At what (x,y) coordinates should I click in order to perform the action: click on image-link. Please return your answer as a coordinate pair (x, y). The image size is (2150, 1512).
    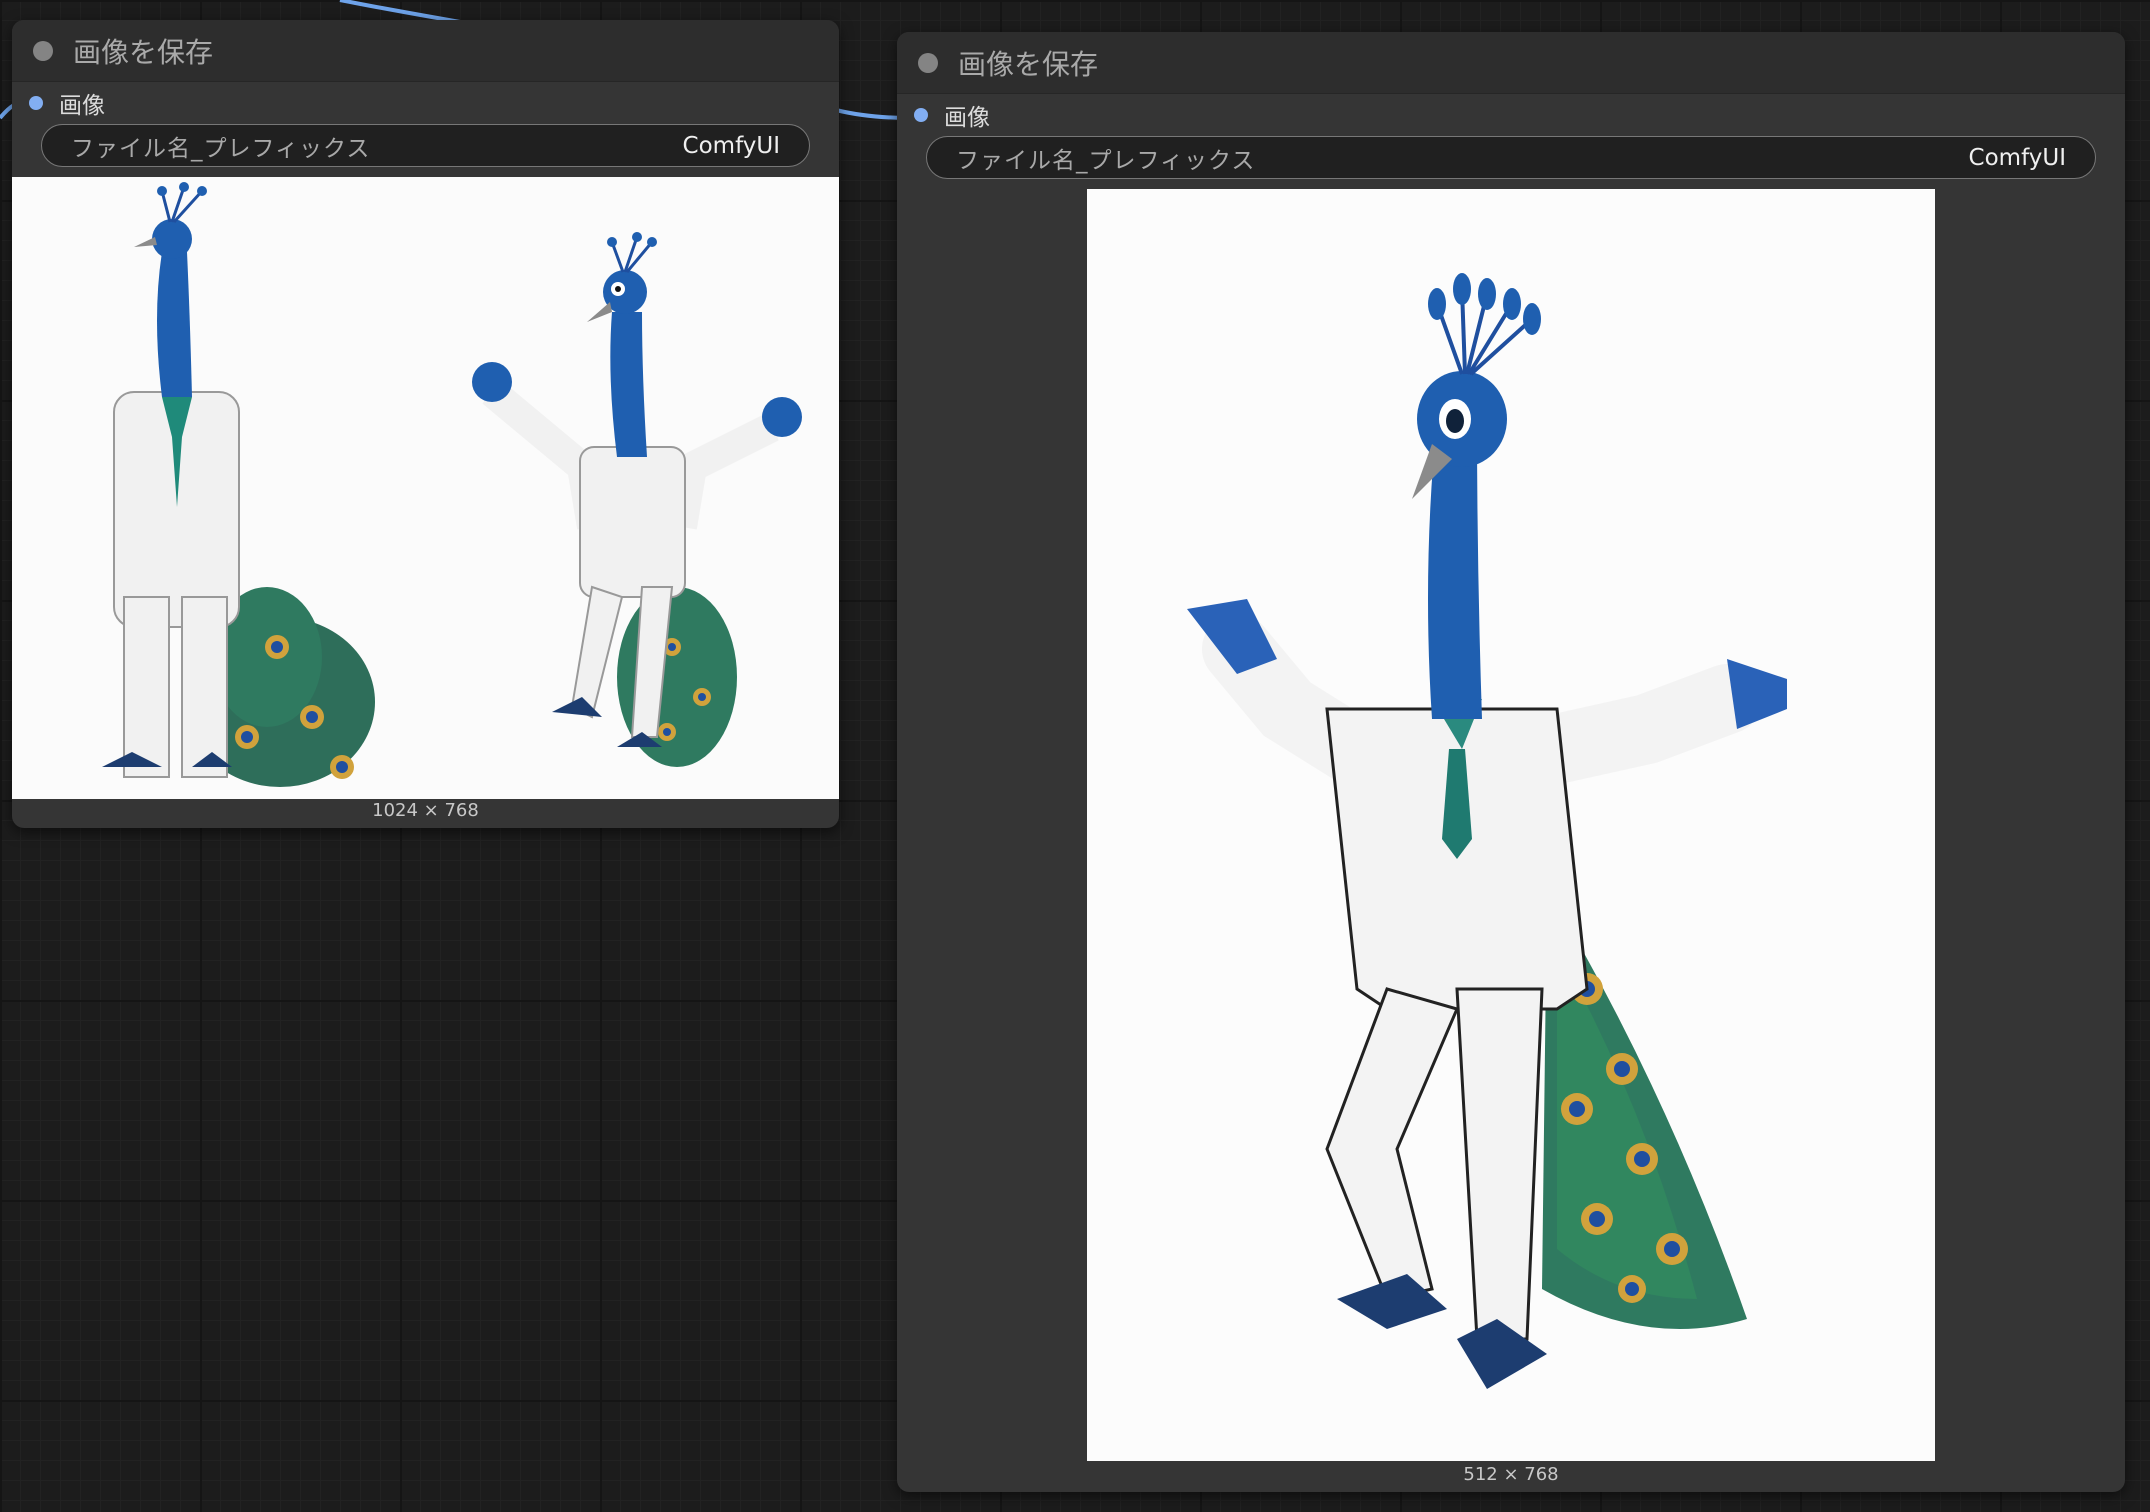
    Looking at the image, I should click on (400, 12).